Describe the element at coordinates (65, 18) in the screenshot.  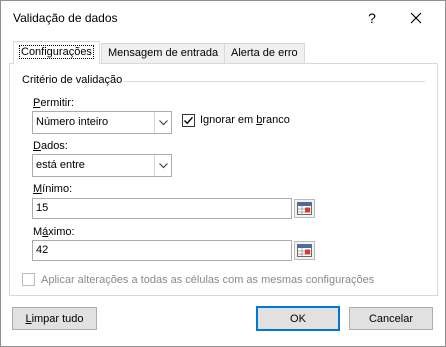
I see `dialog-title: Validação de dados` at that location.